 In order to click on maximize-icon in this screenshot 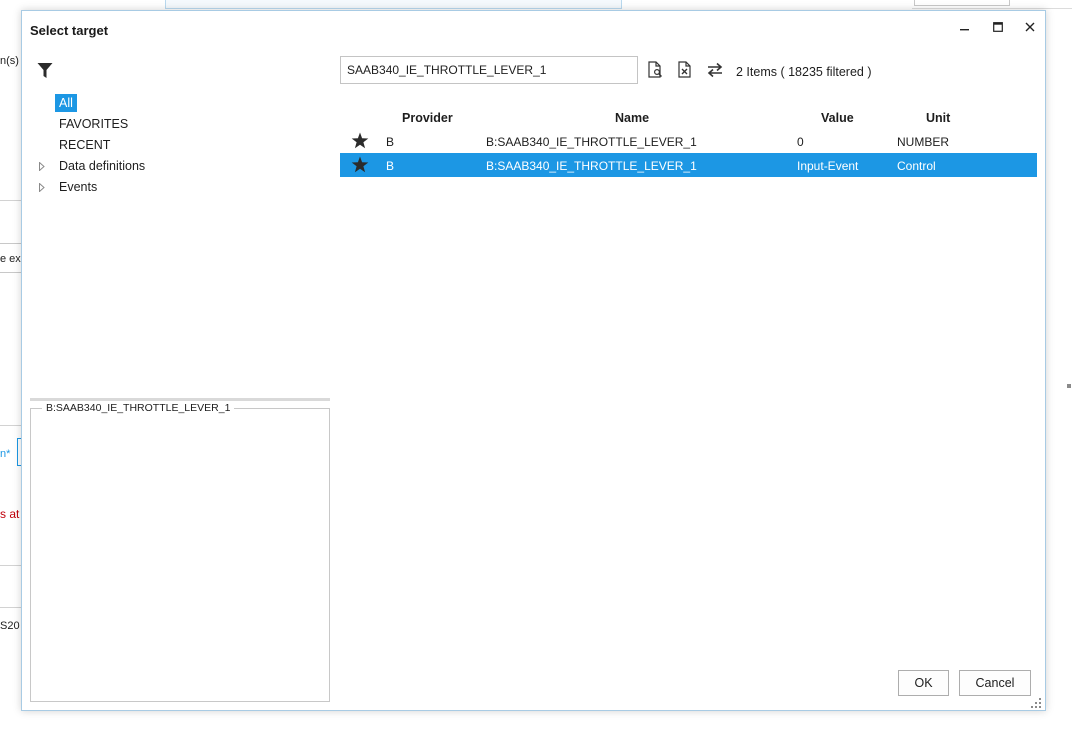, I will do `click(998, 27)`.